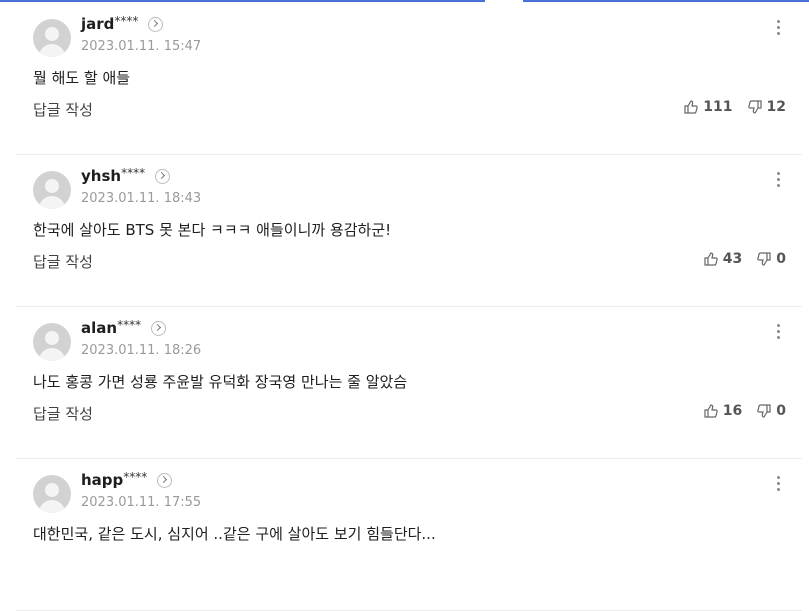 The width and height of the screenshot is (809, 611). Describe the element at coordinates (734, 107) in the screenshot. I see `vote-group: 111 12` at that location.